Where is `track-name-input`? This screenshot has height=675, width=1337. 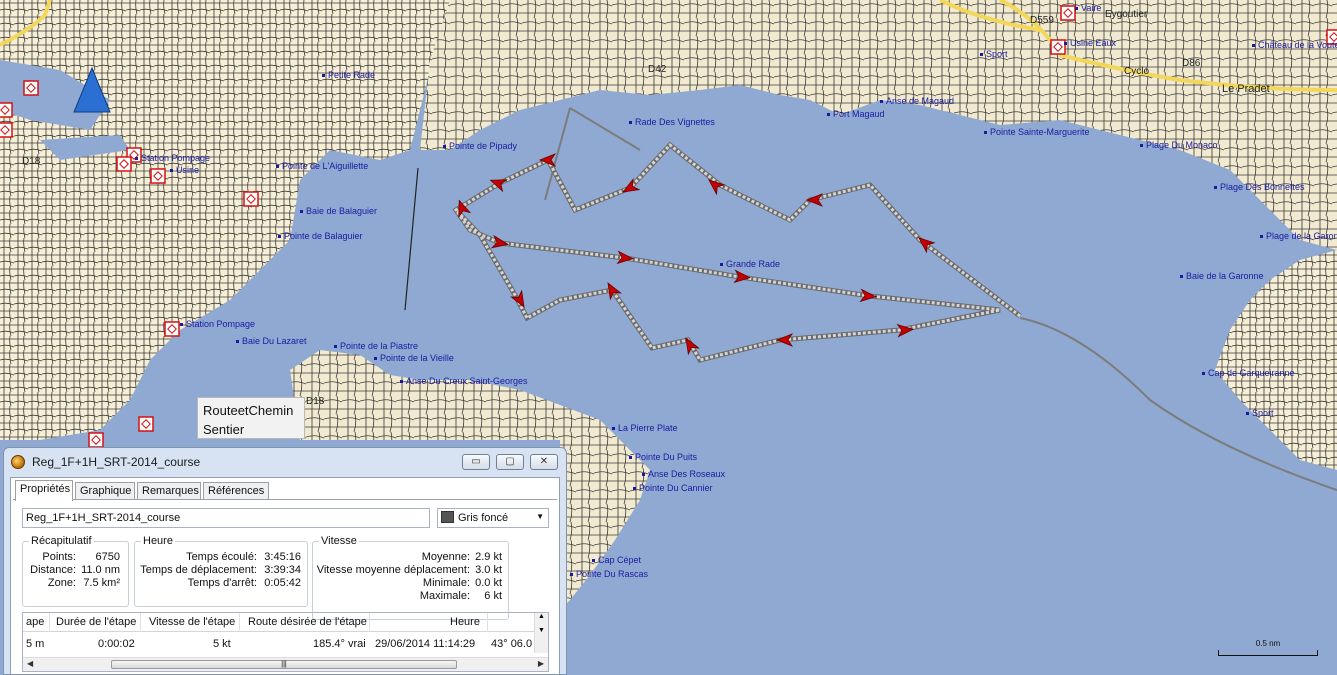
track-name-input is located at coordinates (226, 518).